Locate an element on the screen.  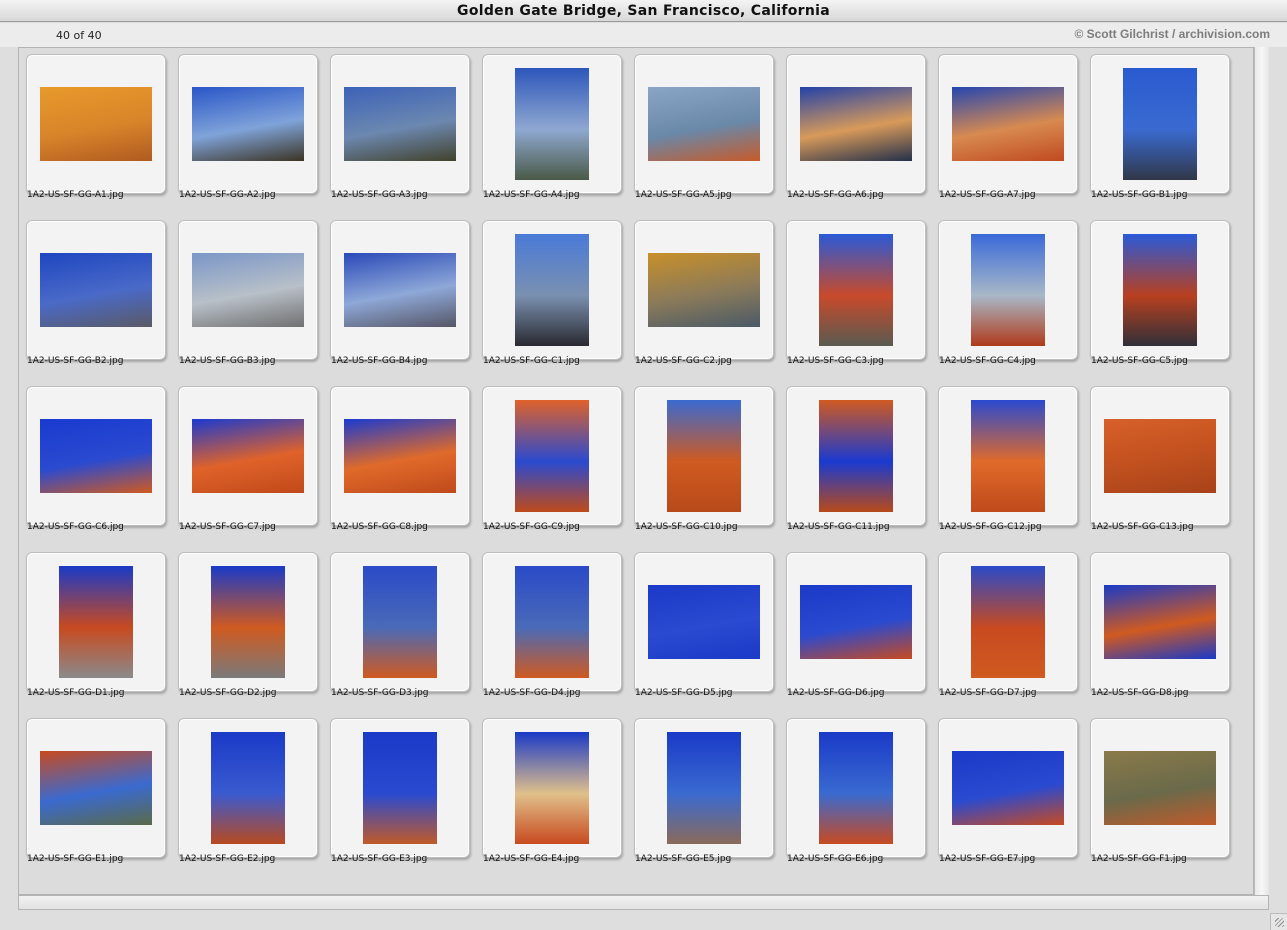
thumbnail-item: 1A2-US-SF-GG-B4.jpg is located at coordinates (400, 297).